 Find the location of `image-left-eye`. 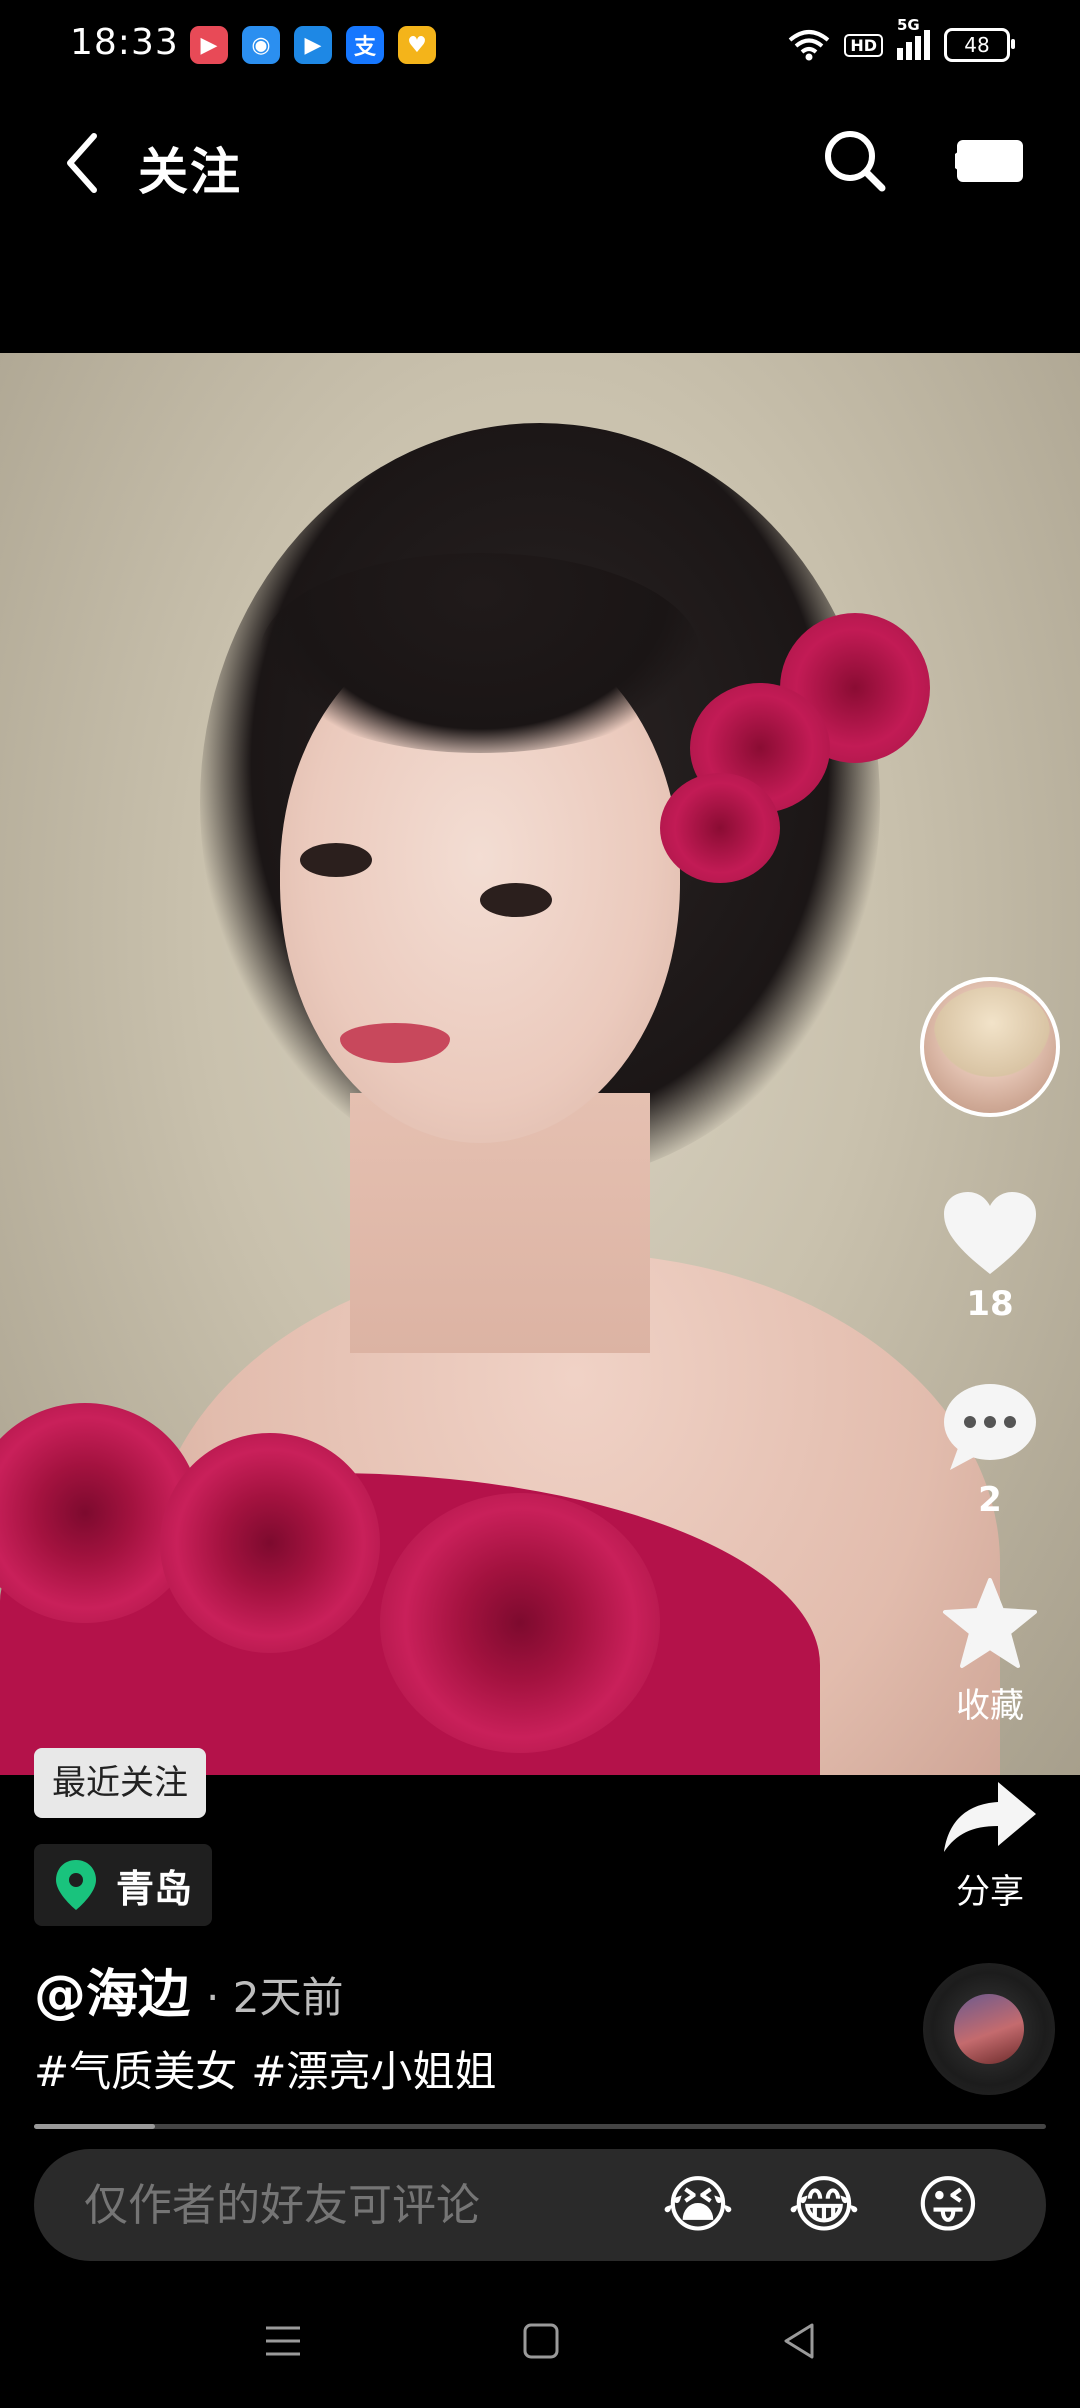

image-left-eye is located at coordinates (336, 860).